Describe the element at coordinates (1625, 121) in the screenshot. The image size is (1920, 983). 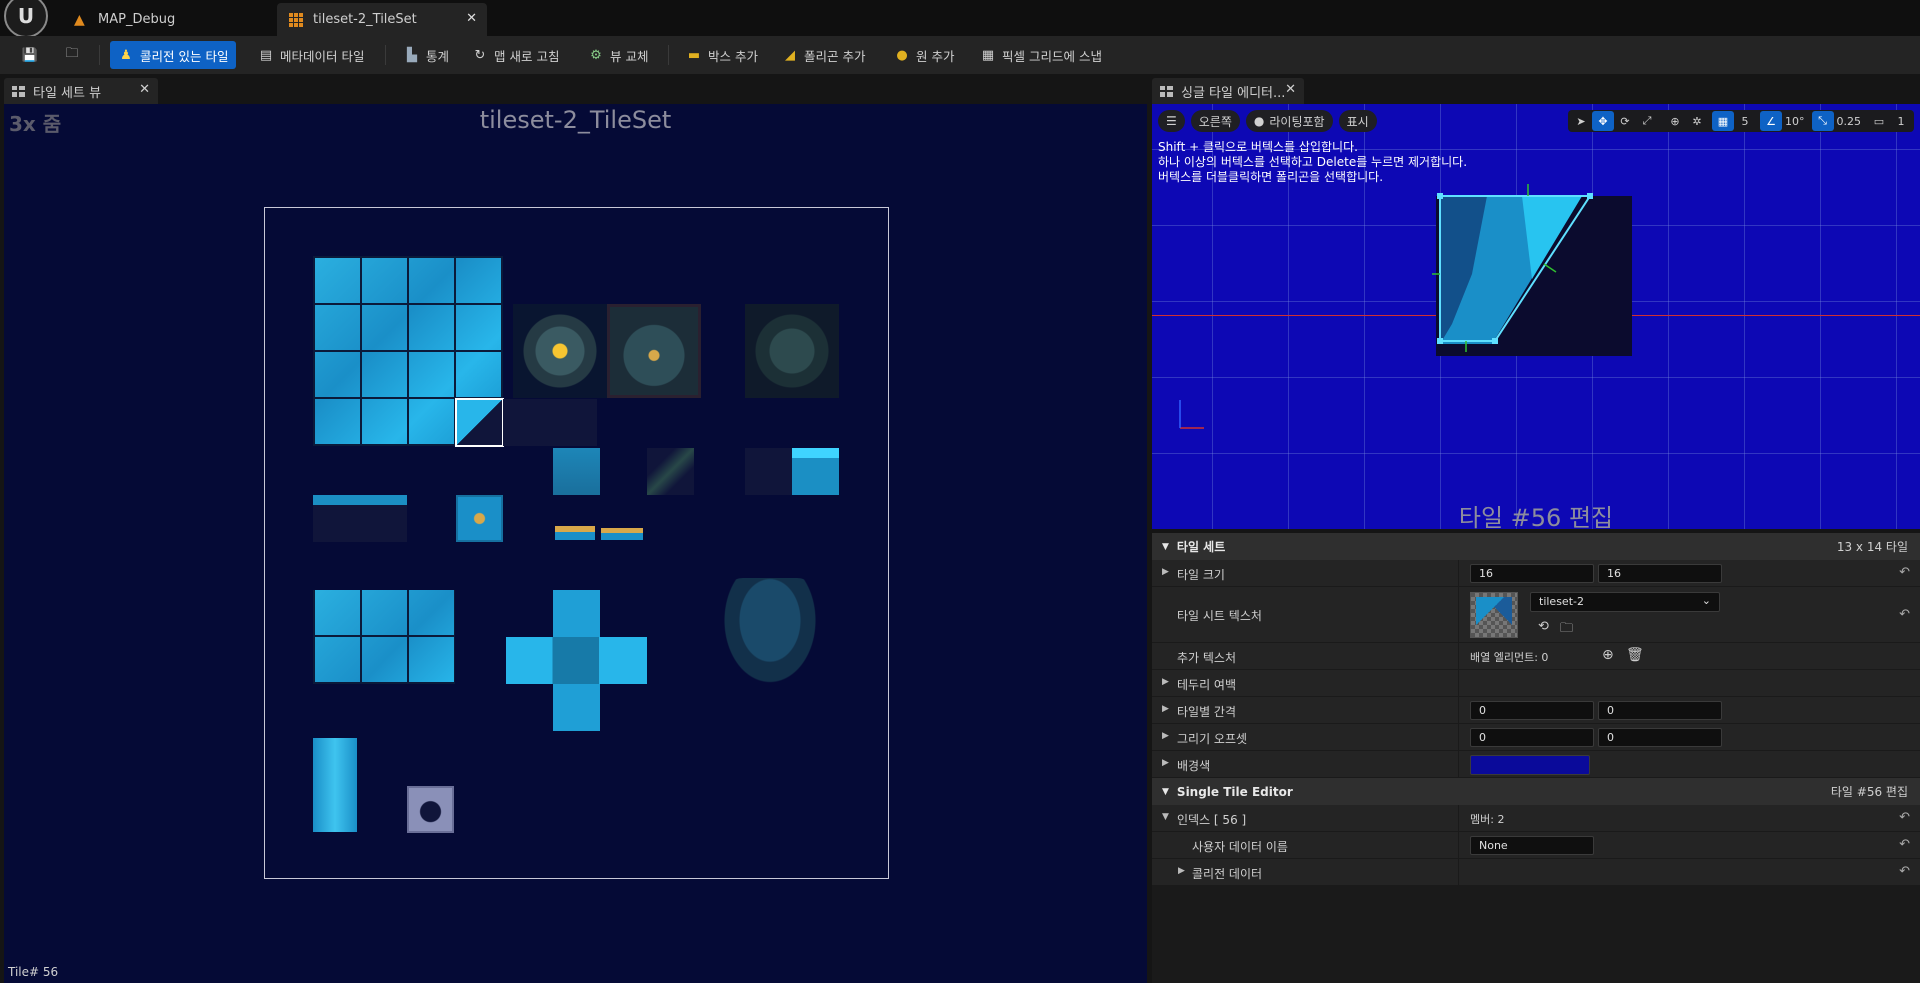
I see `rotate-icon: ⟳` at that location.